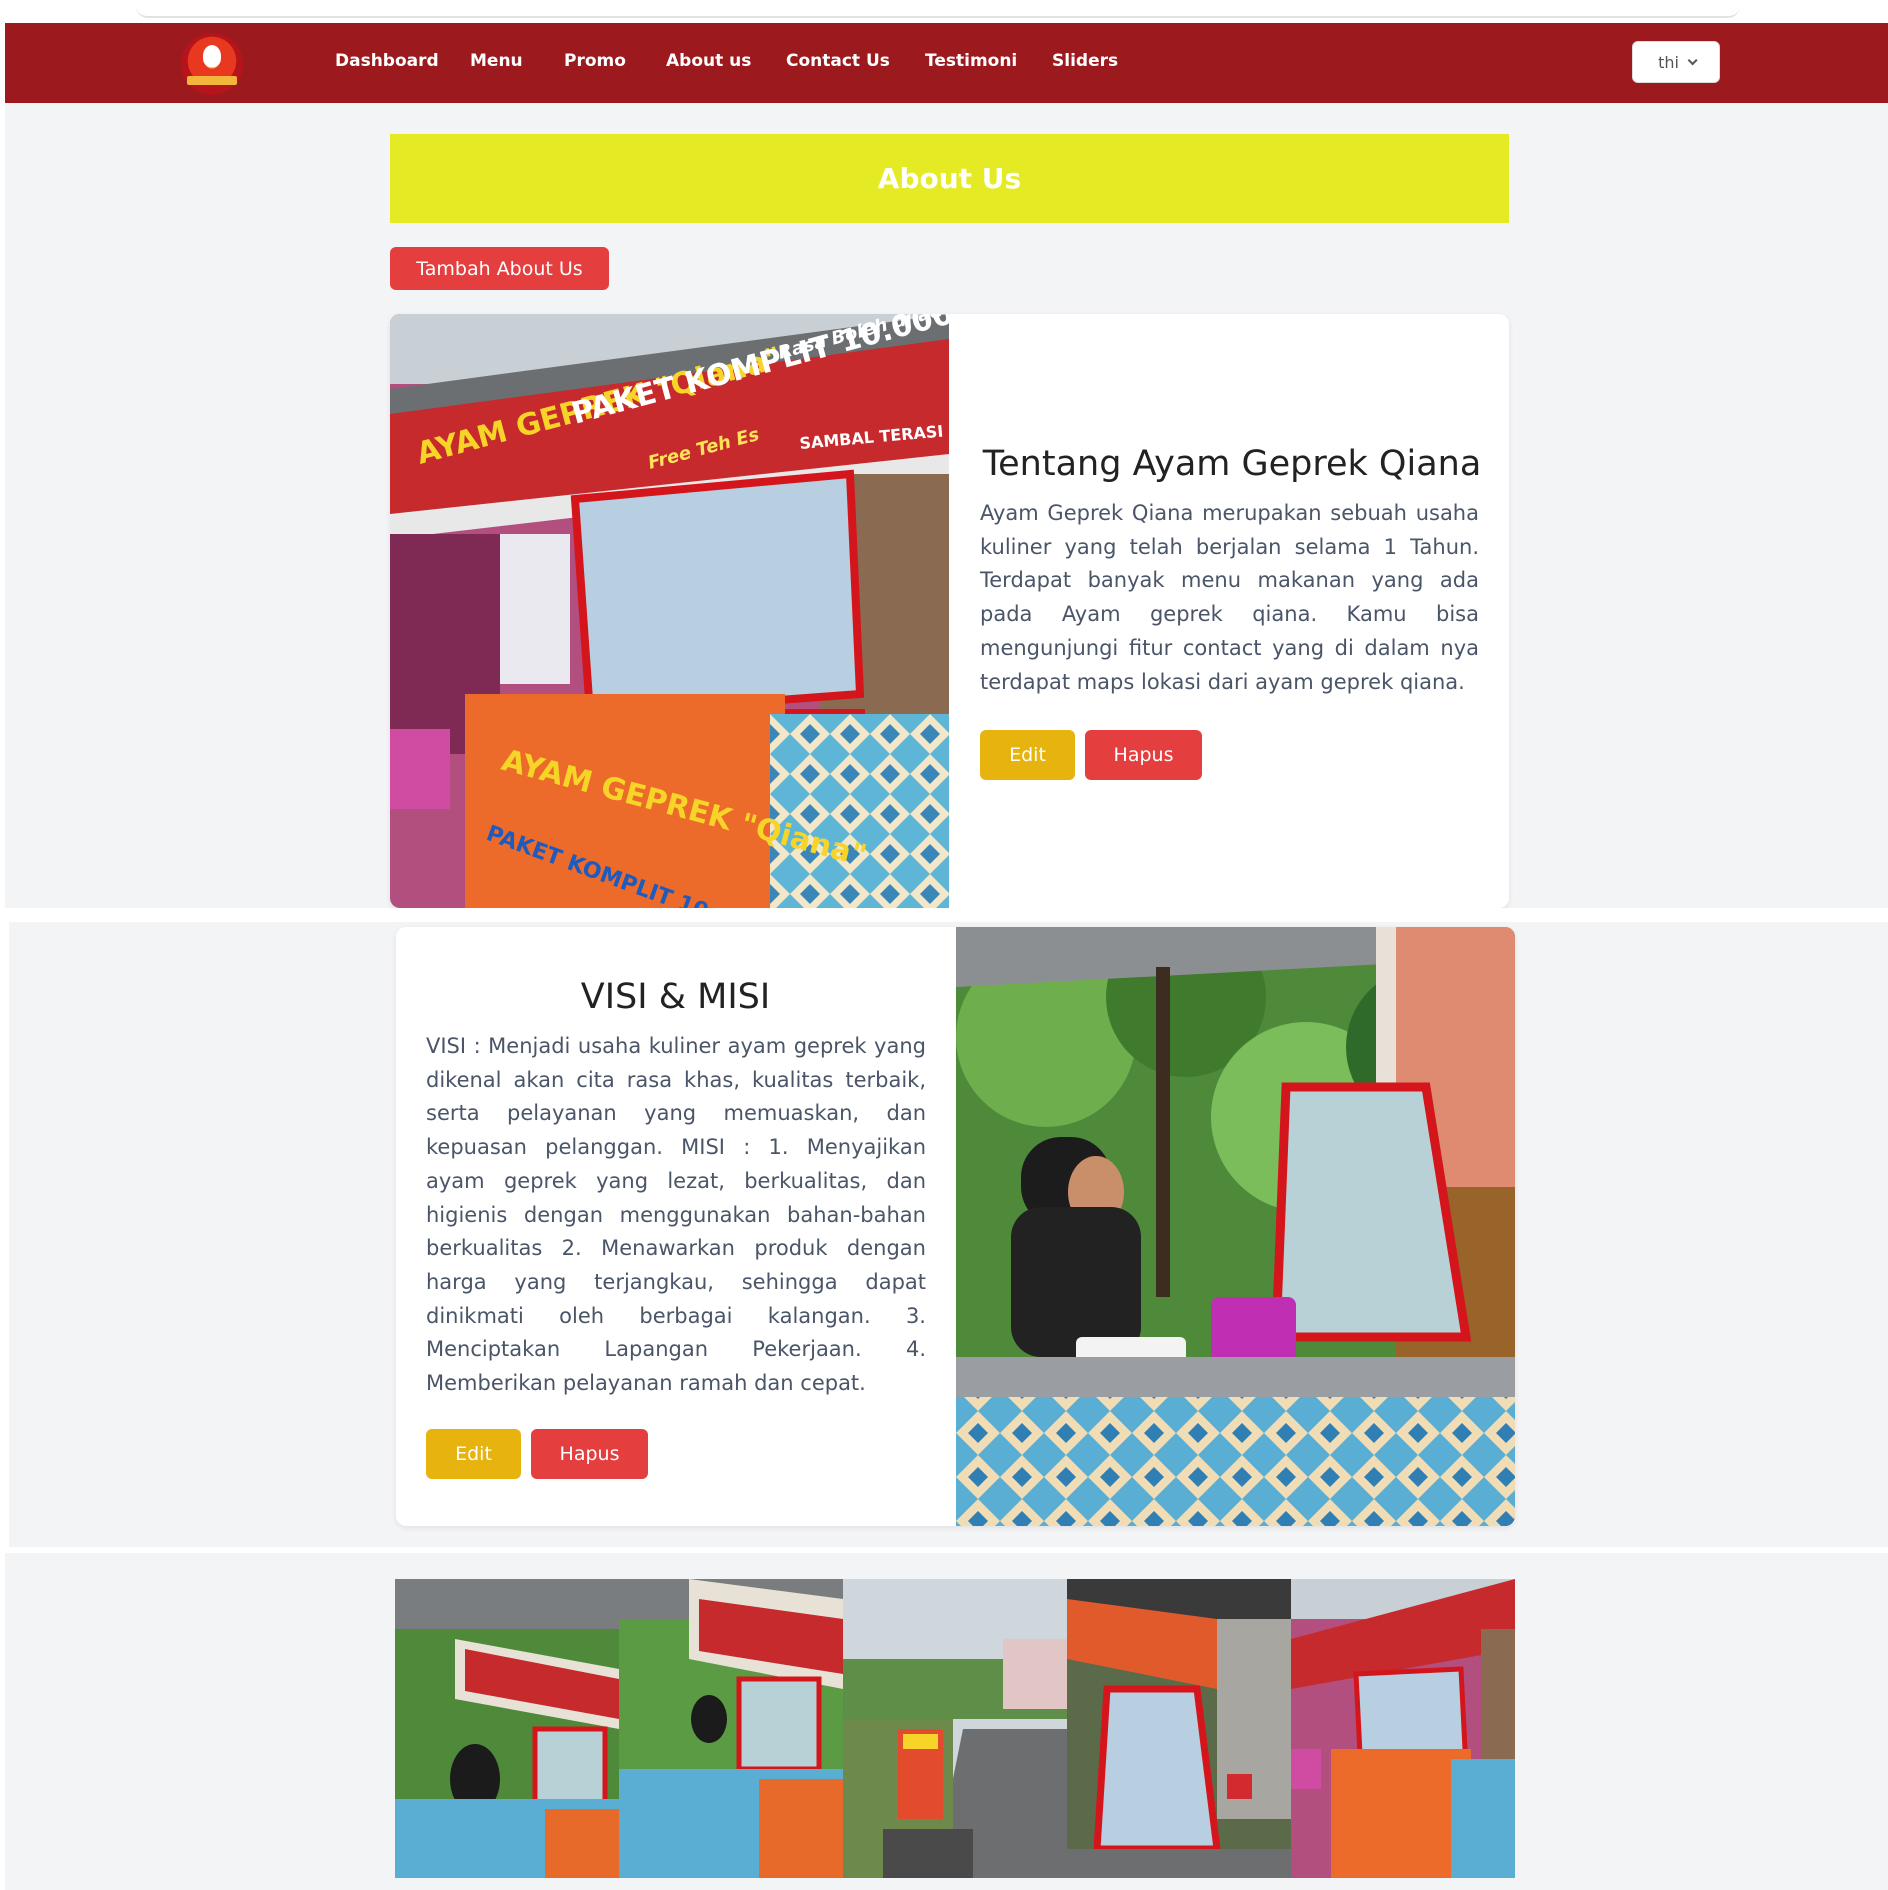 The height and width of the screenshot is (1890, 1888). Describe the element at coordinates (212, 56) in the screenshot. I see `chicken-icon` at that location.